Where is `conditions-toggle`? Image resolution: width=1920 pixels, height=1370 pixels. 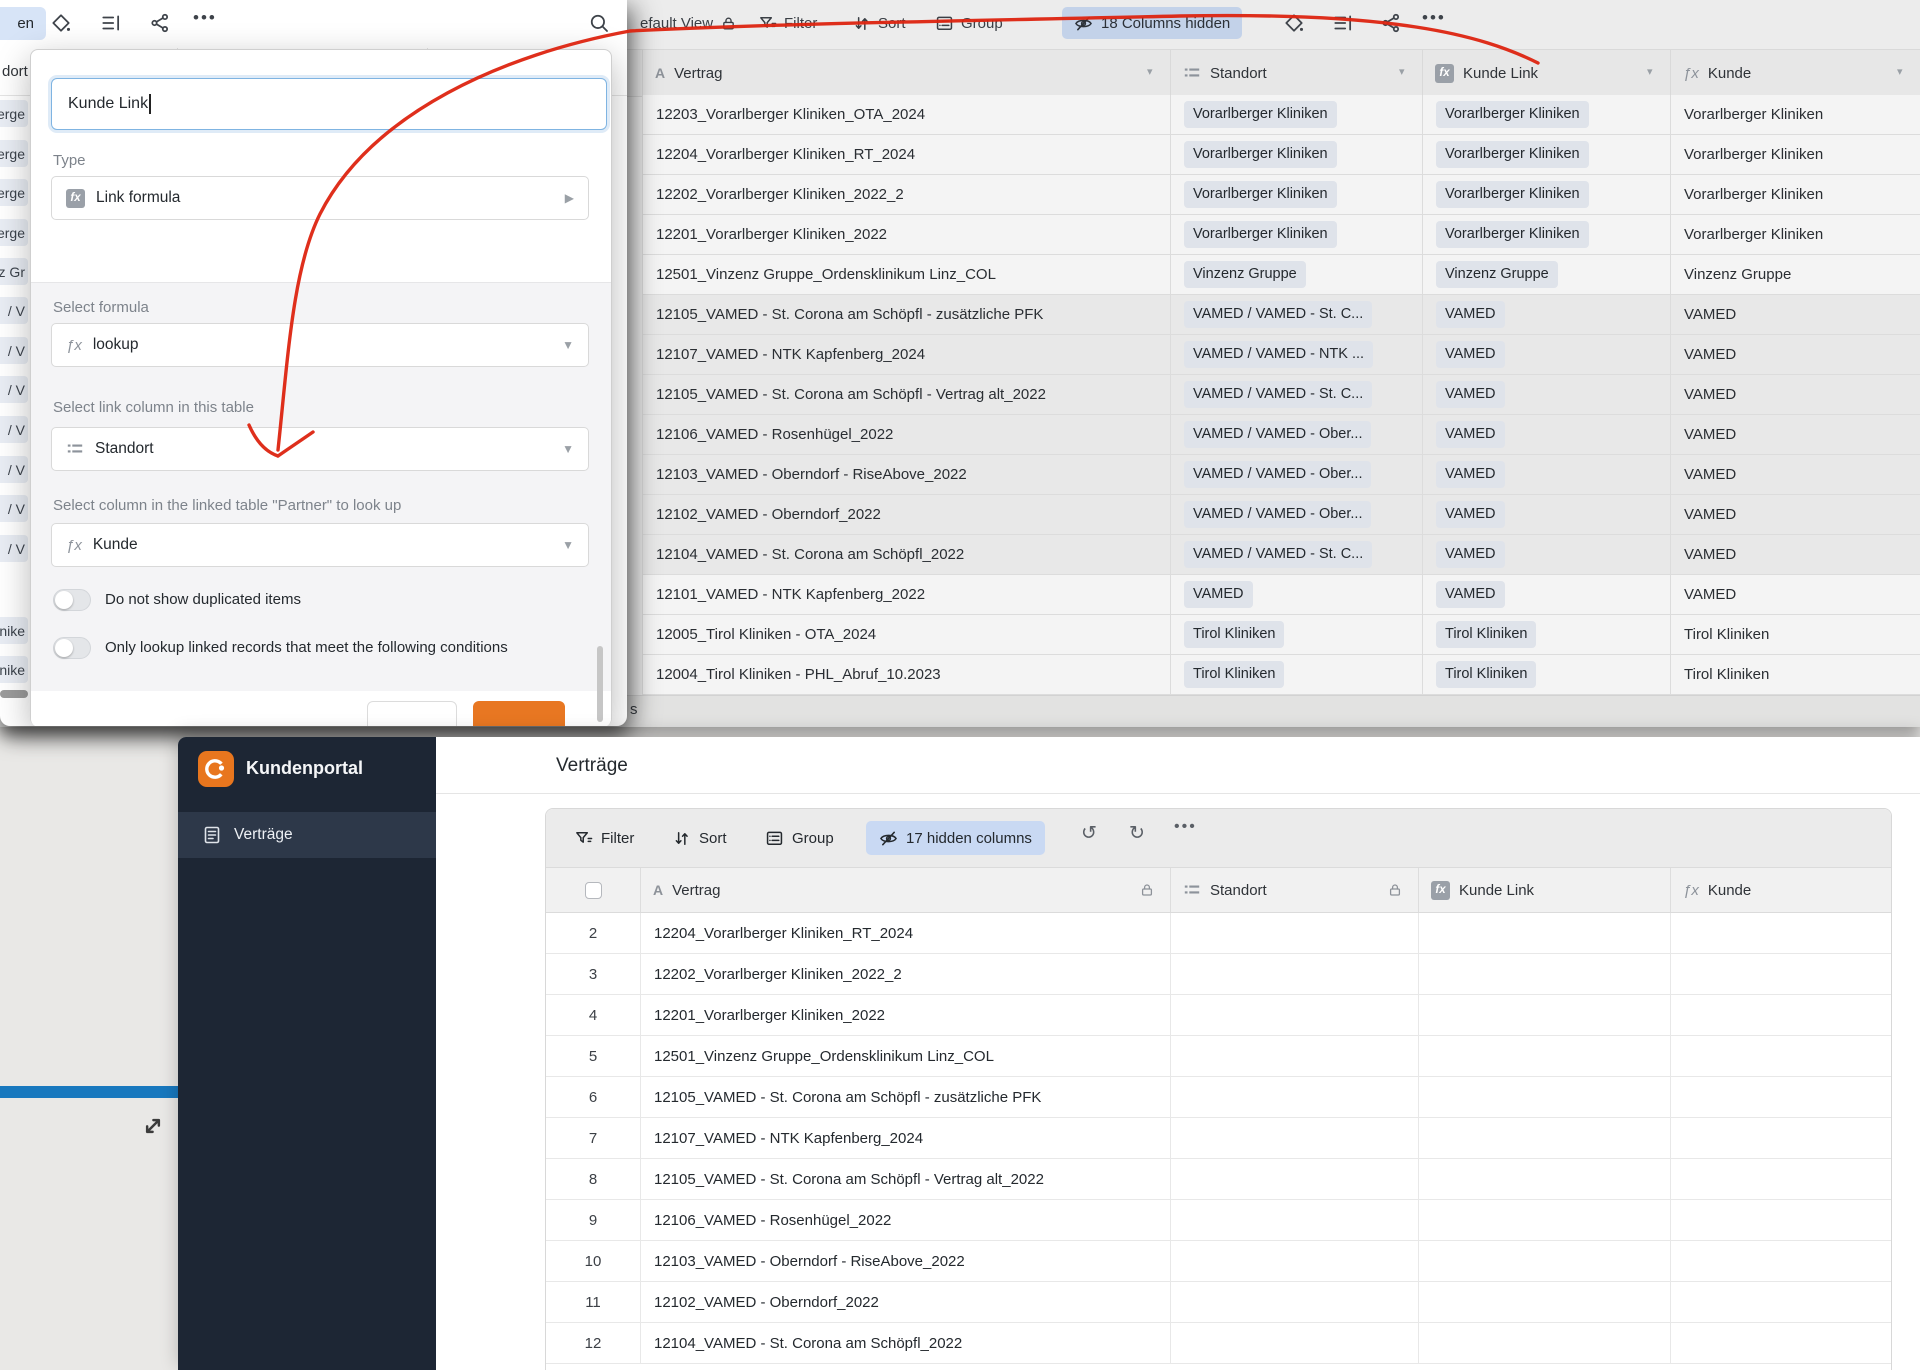
conditions-toggle is located at coordinates (72, 648).